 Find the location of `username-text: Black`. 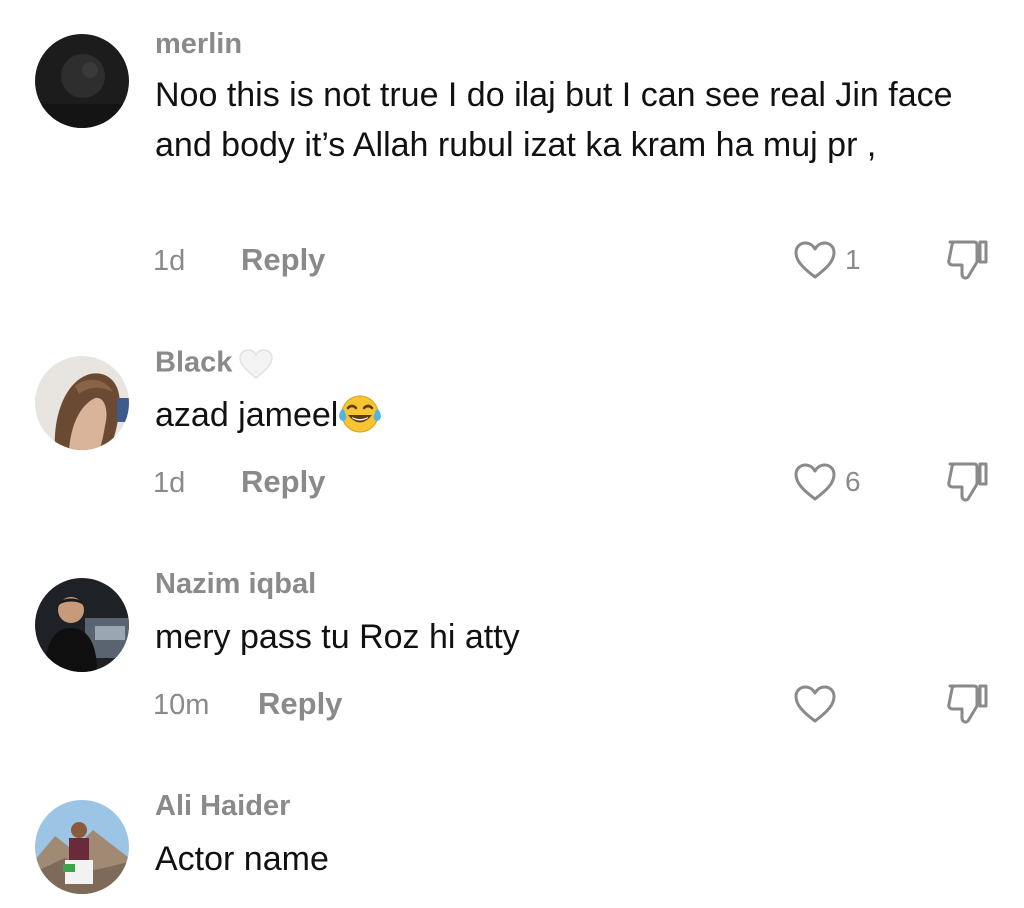

username-text: Black is located at coordinates (194, 362).